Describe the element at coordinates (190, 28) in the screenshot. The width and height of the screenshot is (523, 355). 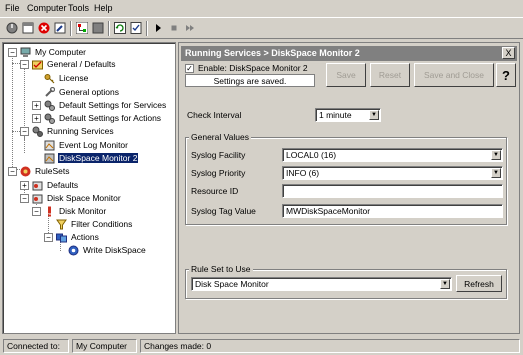
I see `next-icon` at that location.